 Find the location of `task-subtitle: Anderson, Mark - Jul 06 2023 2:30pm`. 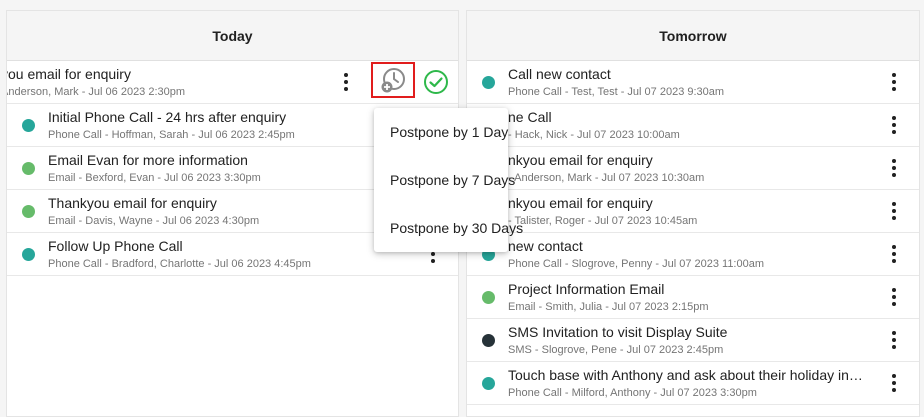

task-subtitle: Anderson, Mark - Jul 06 2023 2:30pm is located at coordinates (96, 92).